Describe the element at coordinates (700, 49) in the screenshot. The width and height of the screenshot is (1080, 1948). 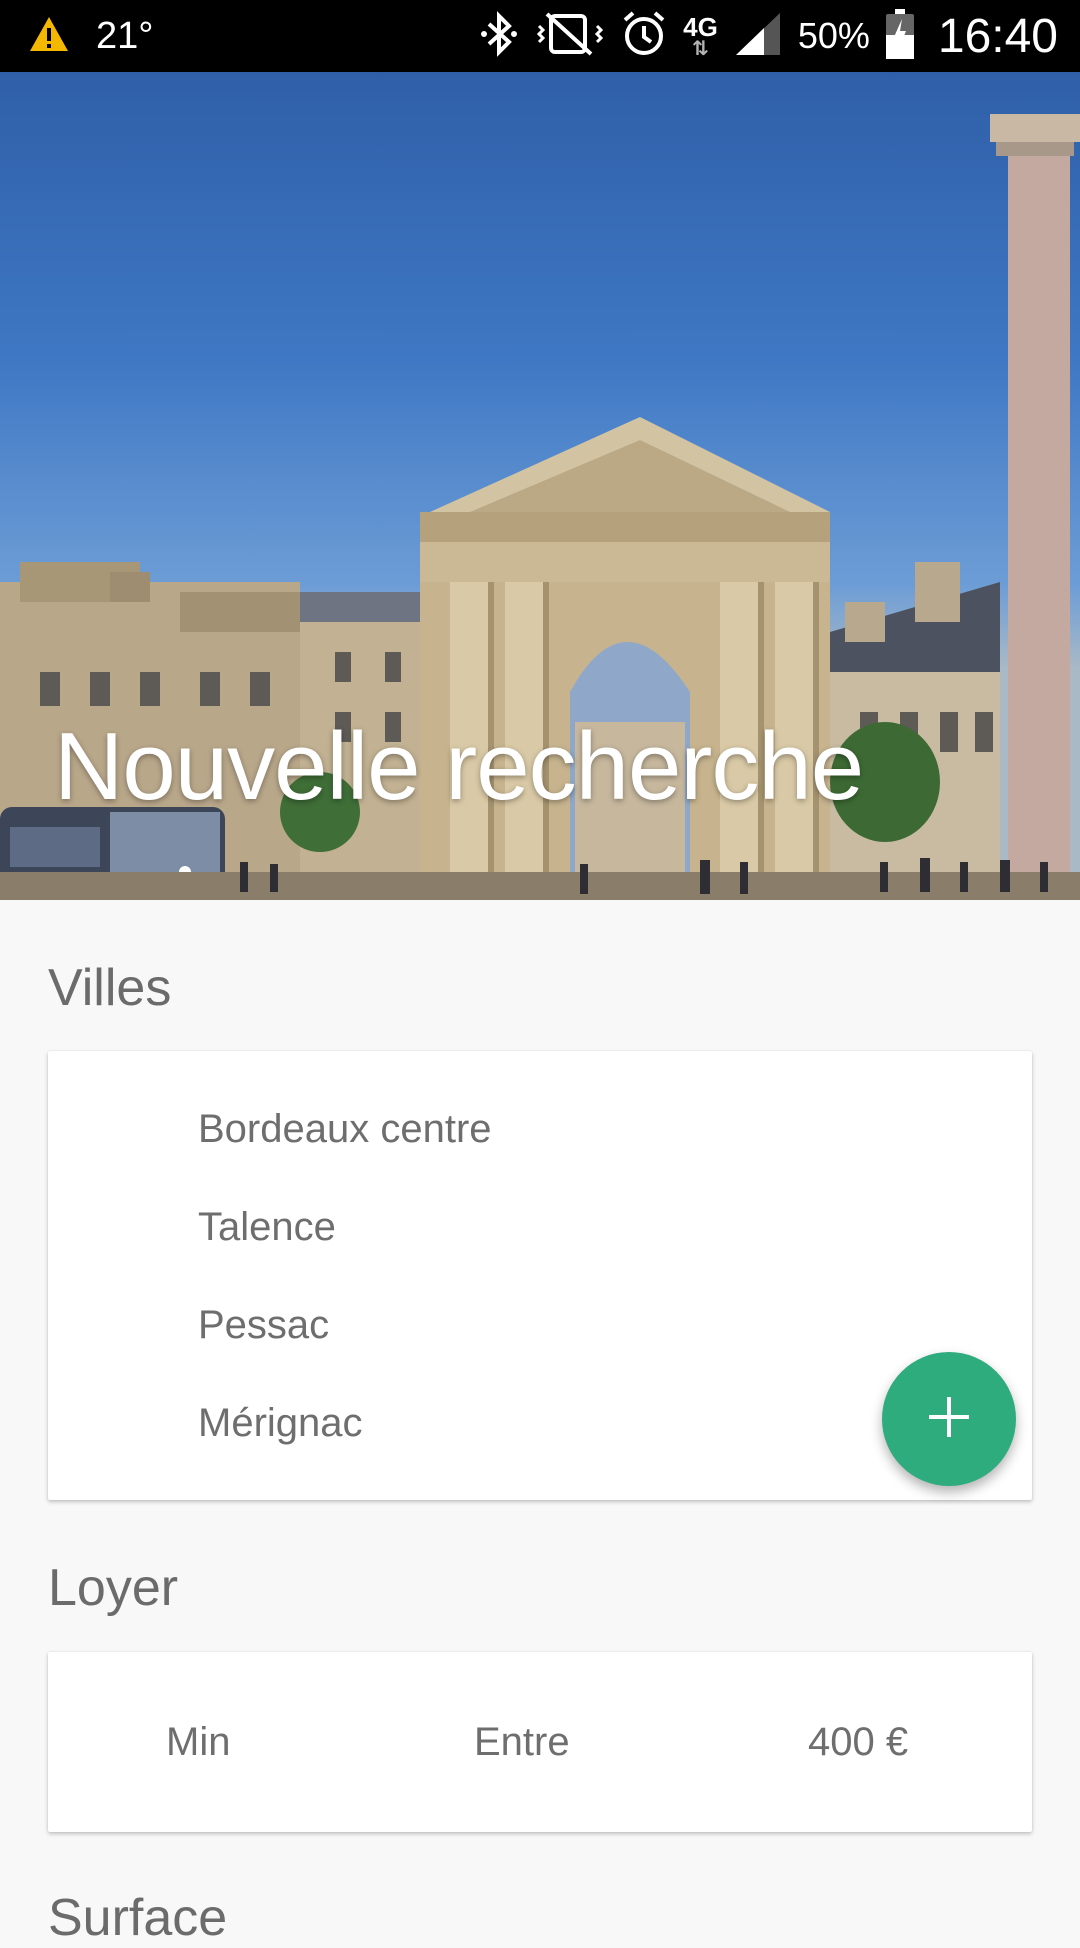
I see `data-arrows-icon: ⇅` at that location.